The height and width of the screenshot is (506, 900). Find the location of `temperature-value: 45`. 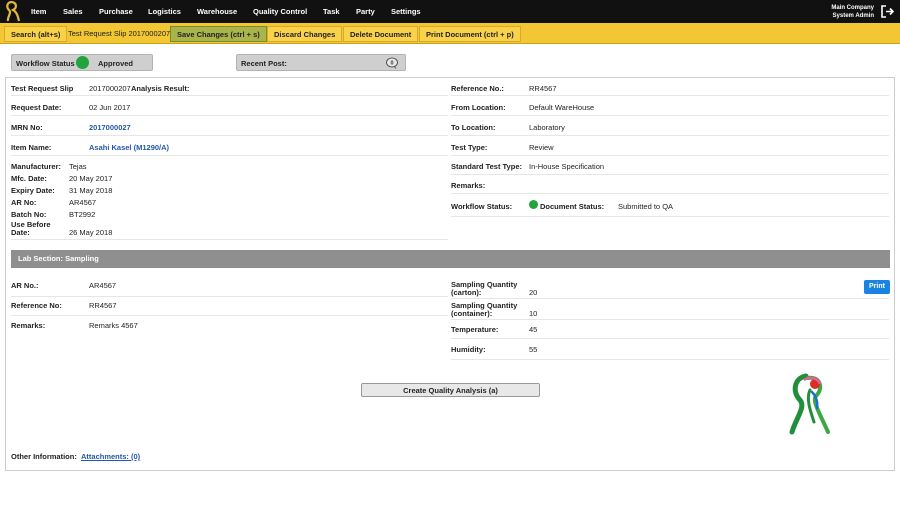

temperature-value: 45 is located at coordinates (533, 329).